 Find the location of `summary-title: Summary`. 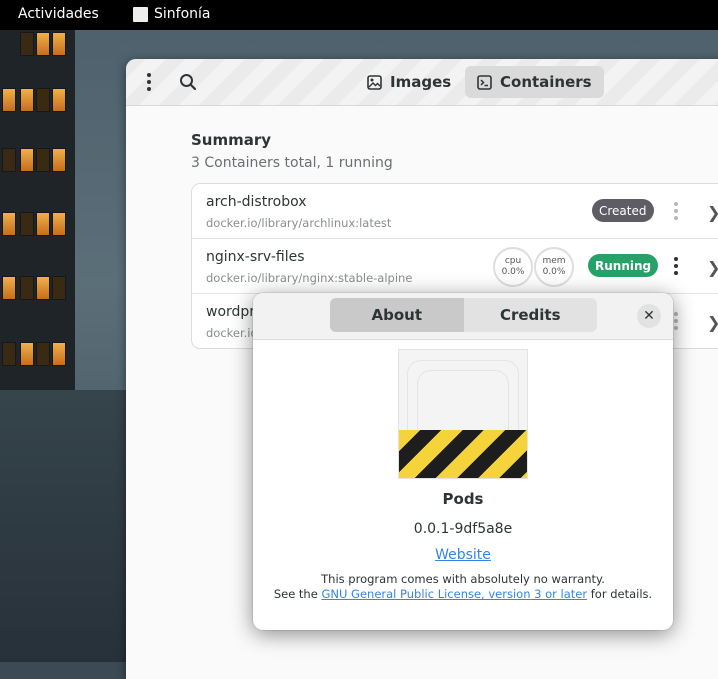

summary-title: Summary is located at coordinates (231, 140).